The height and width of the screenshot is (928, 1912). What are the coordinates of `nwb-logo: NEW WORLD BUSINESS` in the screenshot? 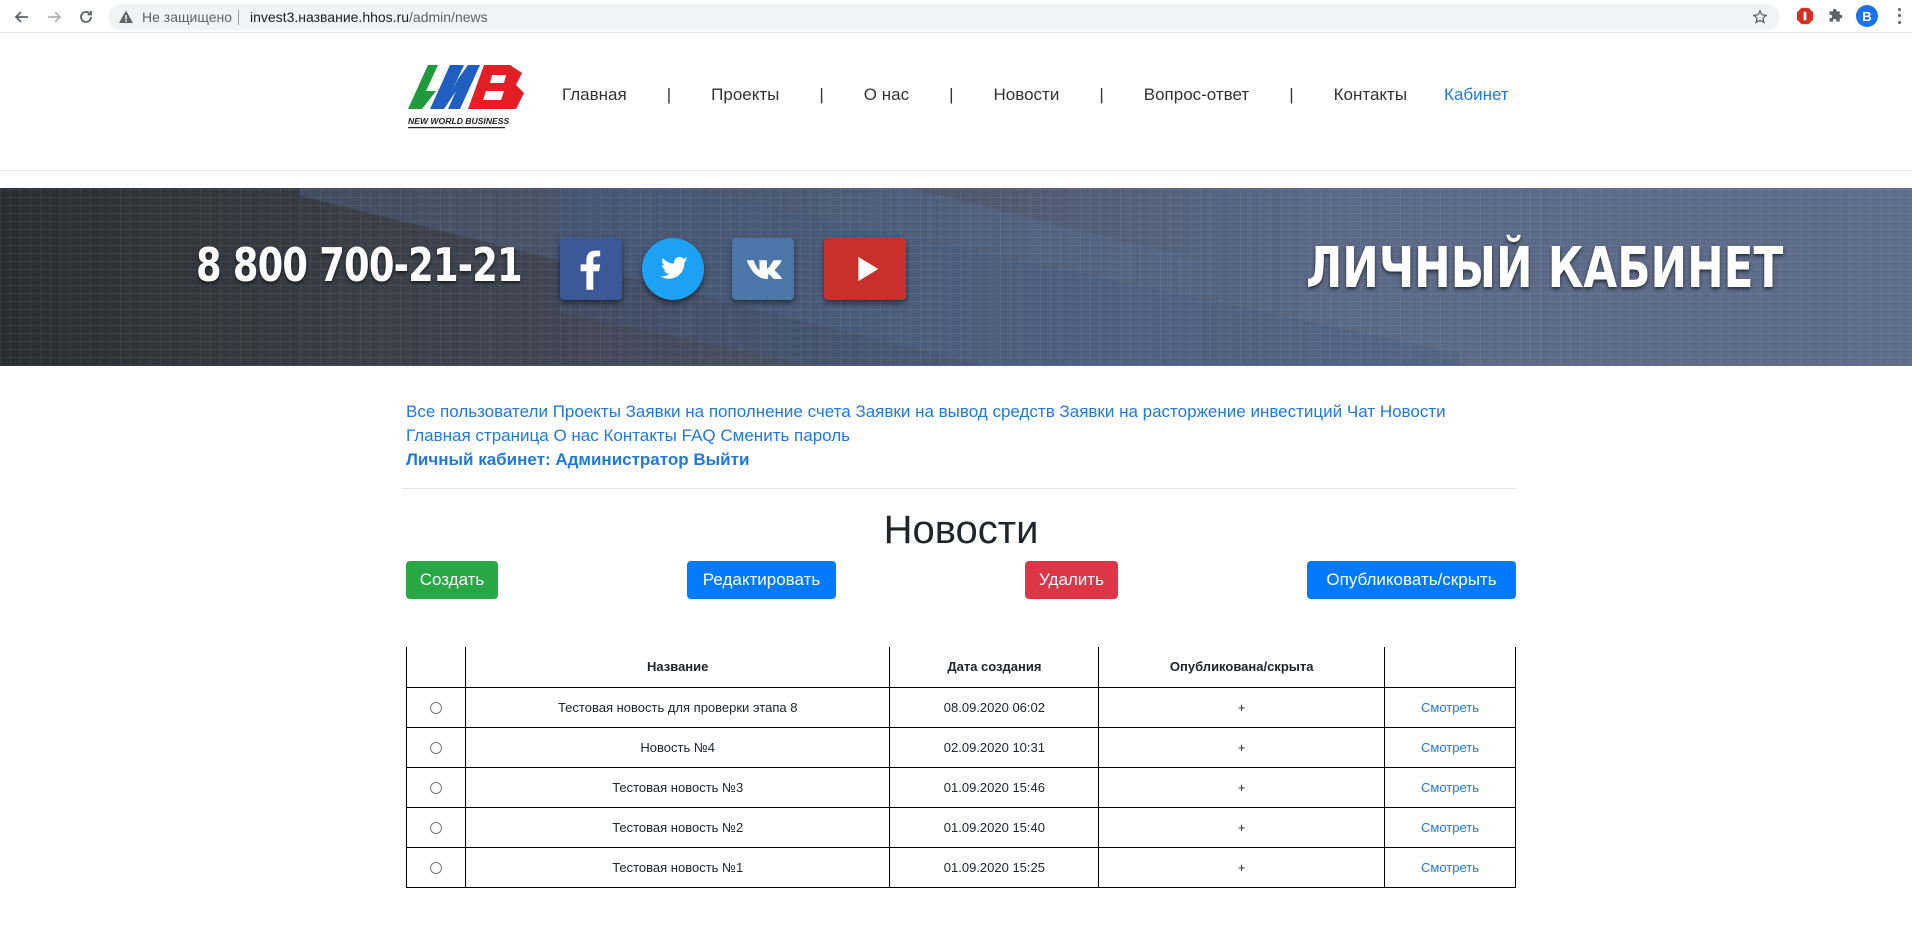 It's located at (466, 96).